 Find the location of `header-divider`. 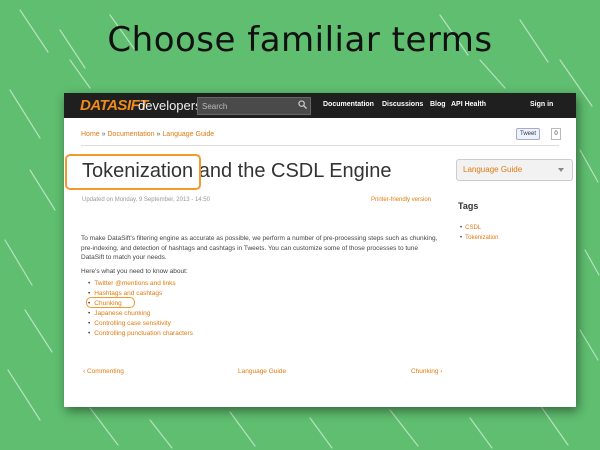

header-divider is located at coordinates (320, 145).